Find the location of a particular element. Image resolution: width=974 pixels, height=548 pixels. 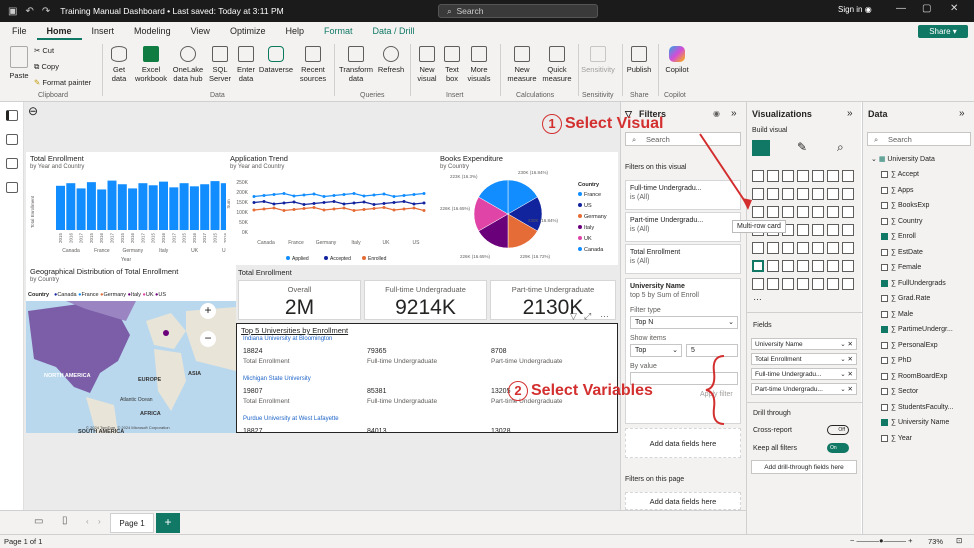

share-button: Share ▾ is located at coordinates (943, 31).